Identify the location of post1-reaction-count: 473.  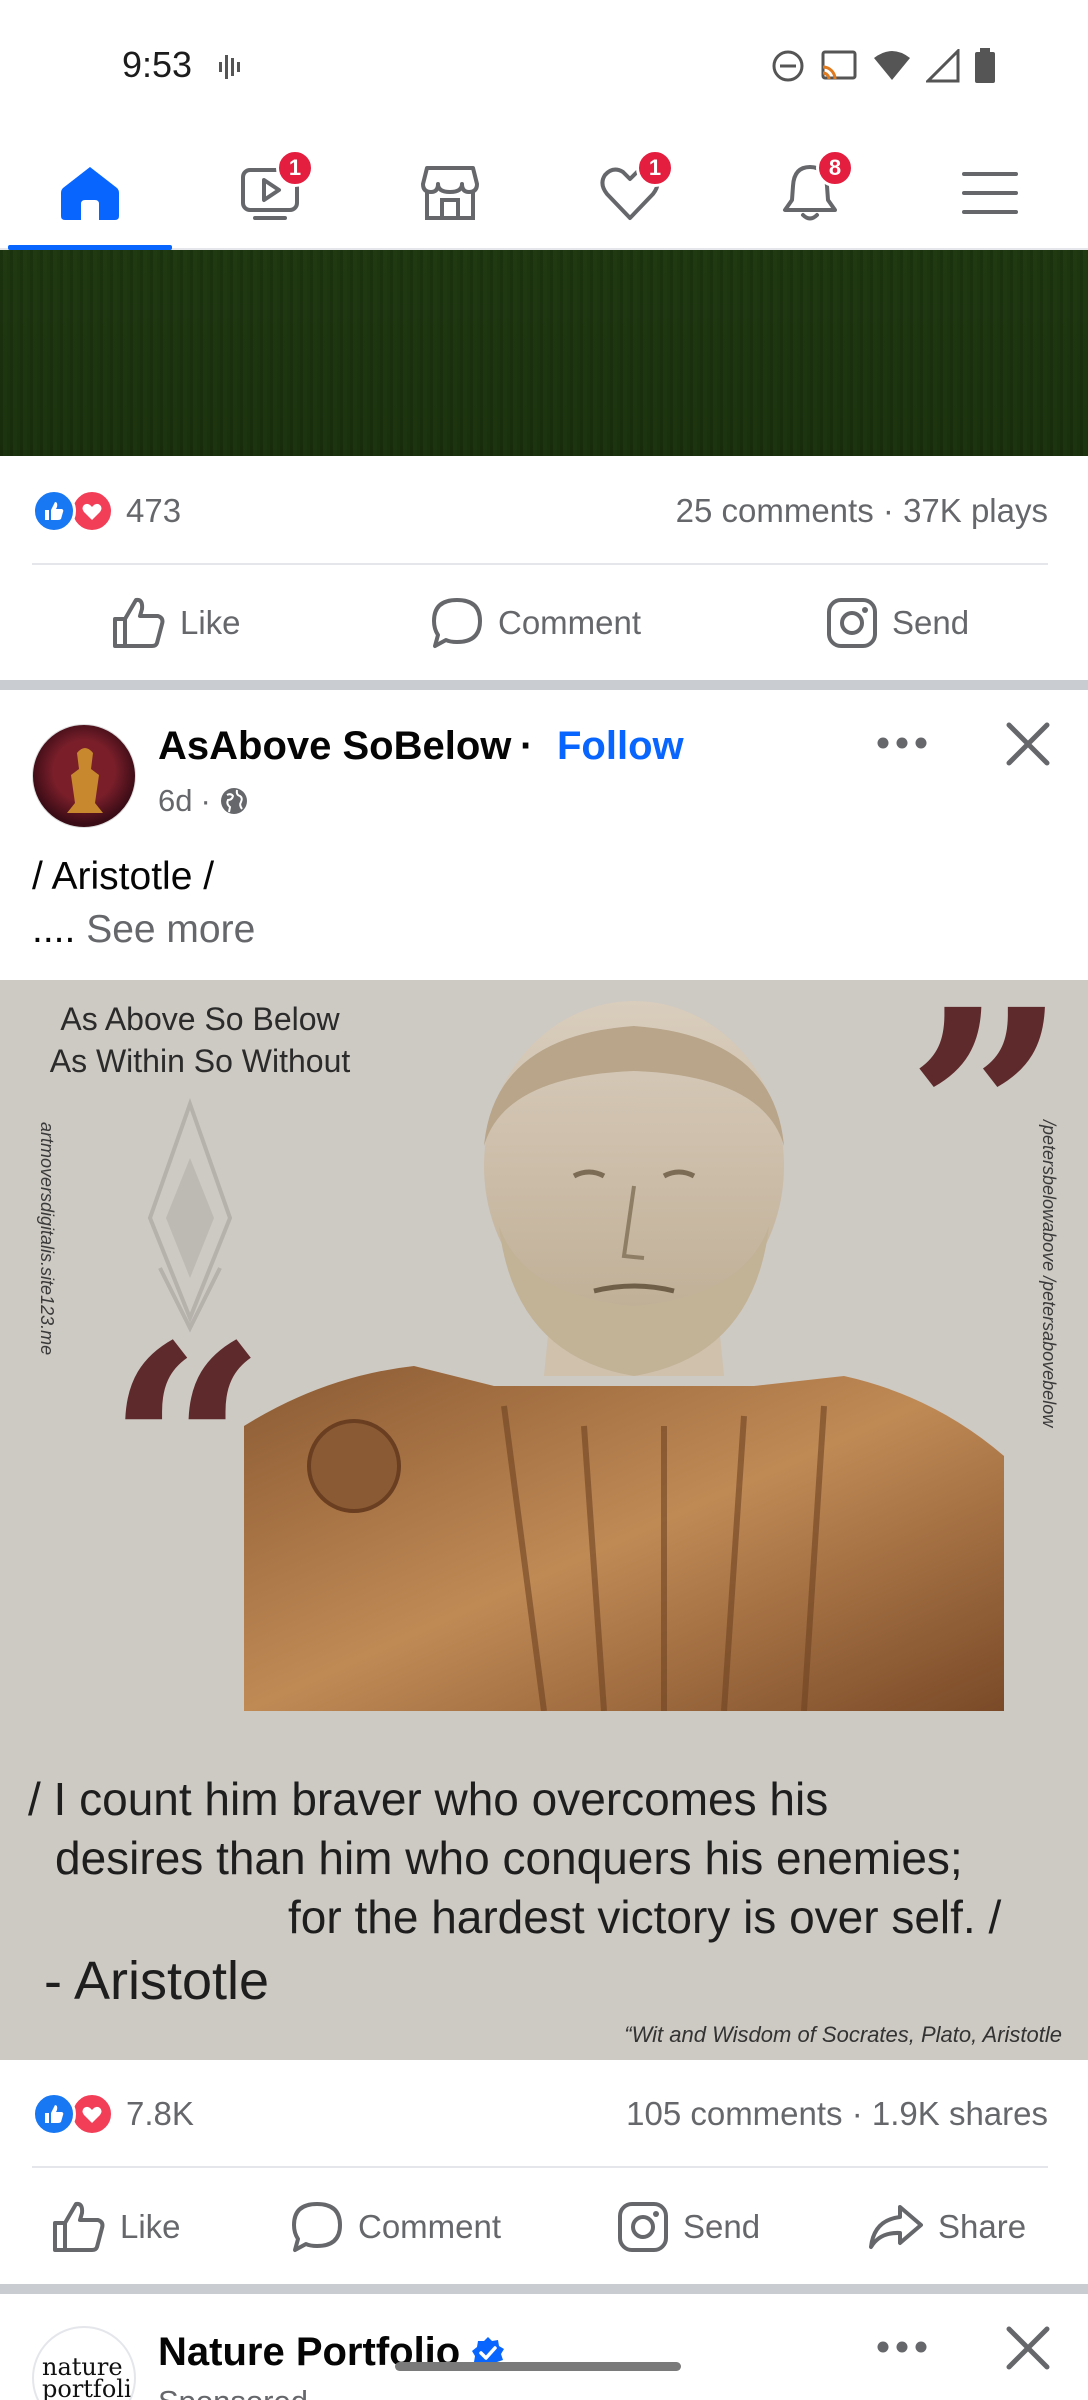
(153, 511).